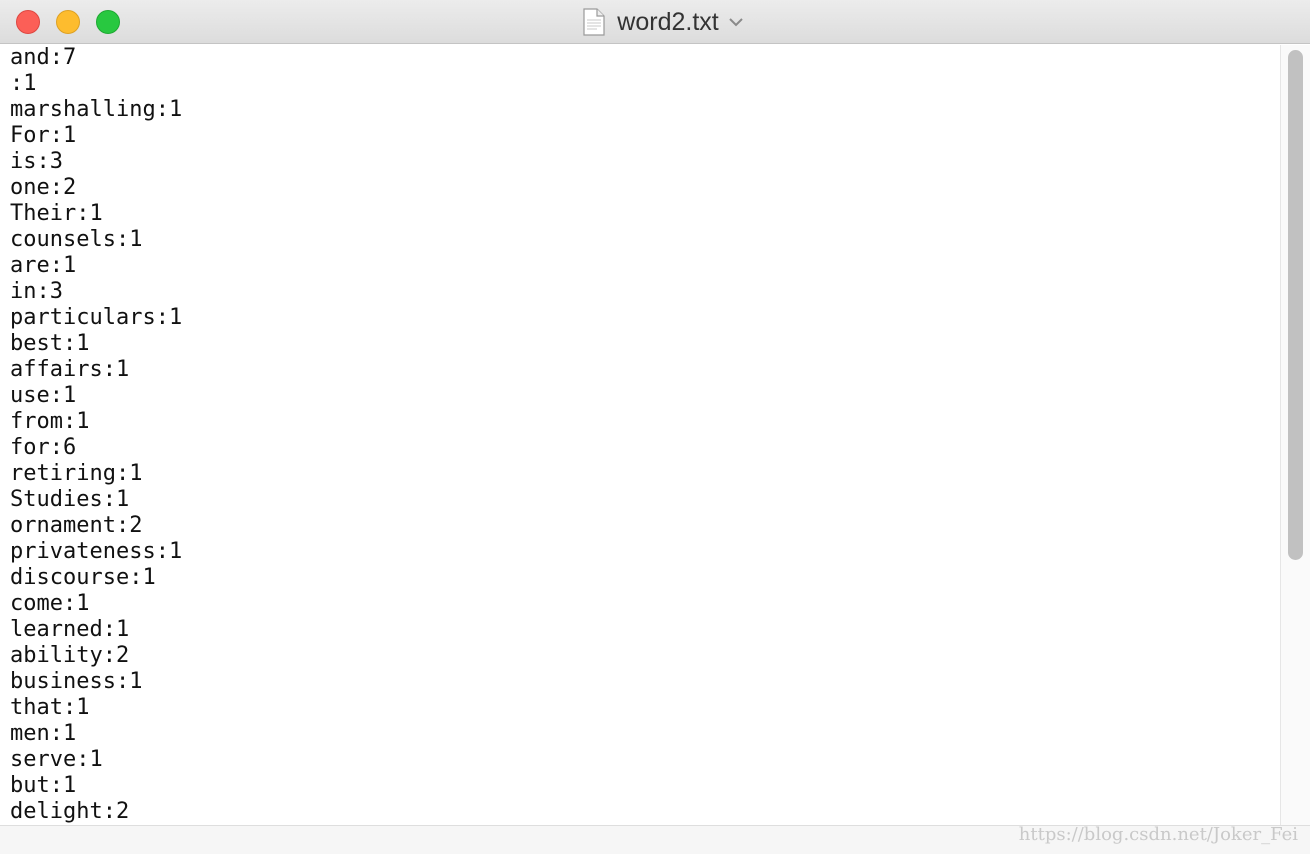  I want to click on text-line: from:1, so click(50, 421).